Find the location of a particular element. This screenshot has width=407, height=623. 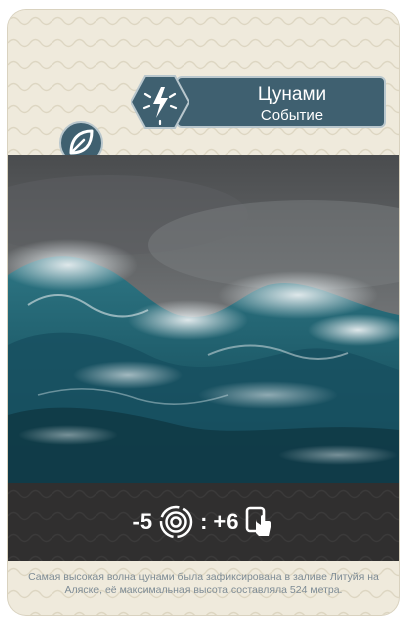

target-rings-icon is located at coordinates (176, 522).